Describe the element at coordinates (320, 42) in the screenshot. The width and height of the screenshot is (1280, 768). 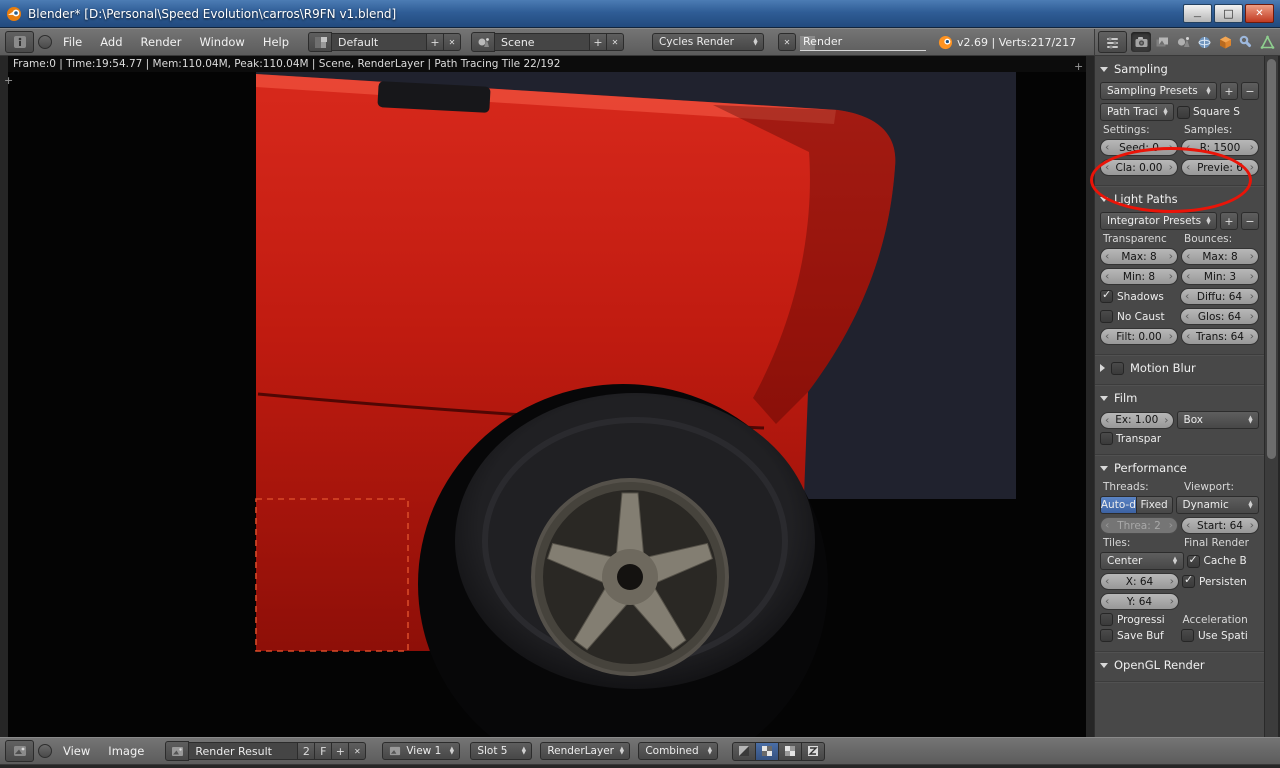
I see `browse-screen-layout-button` at that location.